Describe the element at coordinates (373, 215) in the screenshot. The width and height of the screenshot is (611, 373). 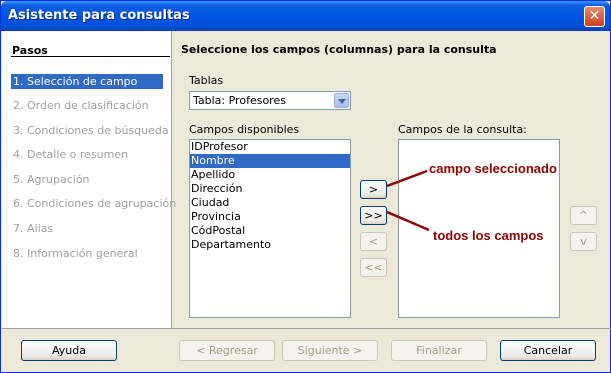
I see `add-all-fields-button: >>` at that location.